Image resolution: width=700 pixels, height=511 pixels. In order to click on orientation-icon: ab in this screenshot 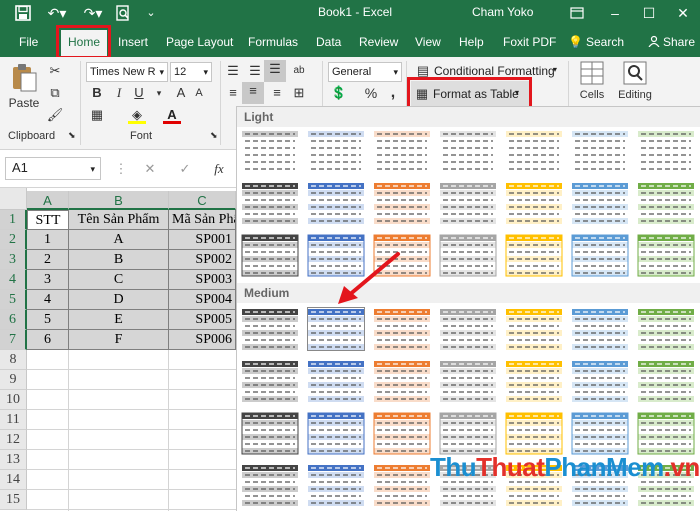, I will do `click(299, 71)`.